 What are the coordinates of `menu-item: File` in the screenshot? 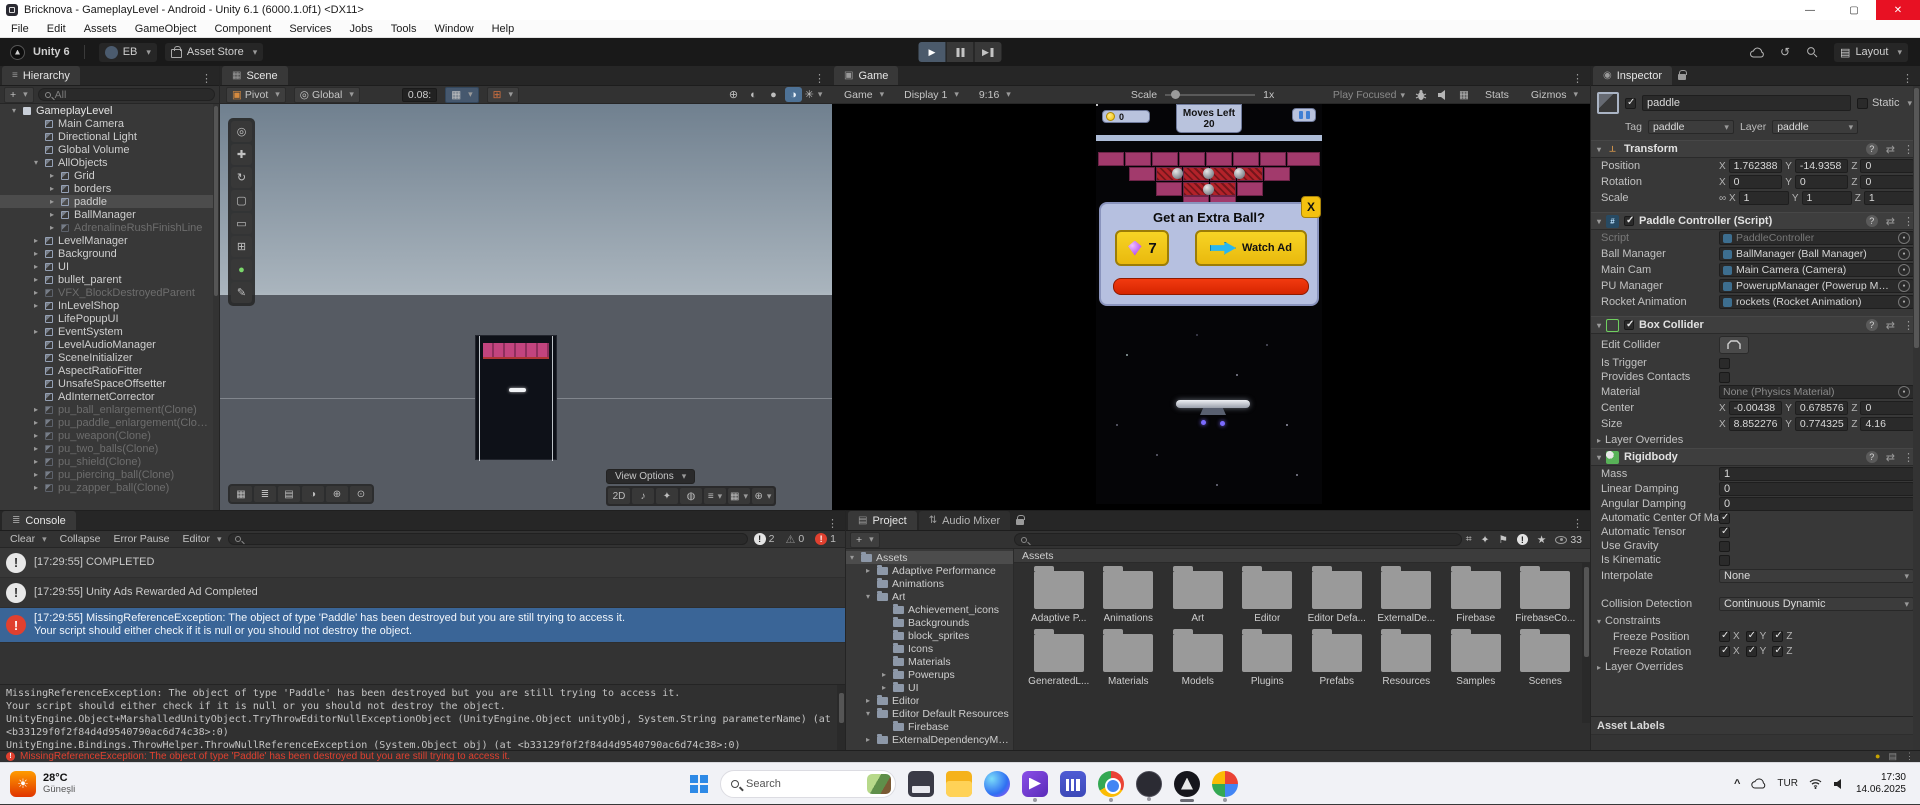 It's located at (20, 29).